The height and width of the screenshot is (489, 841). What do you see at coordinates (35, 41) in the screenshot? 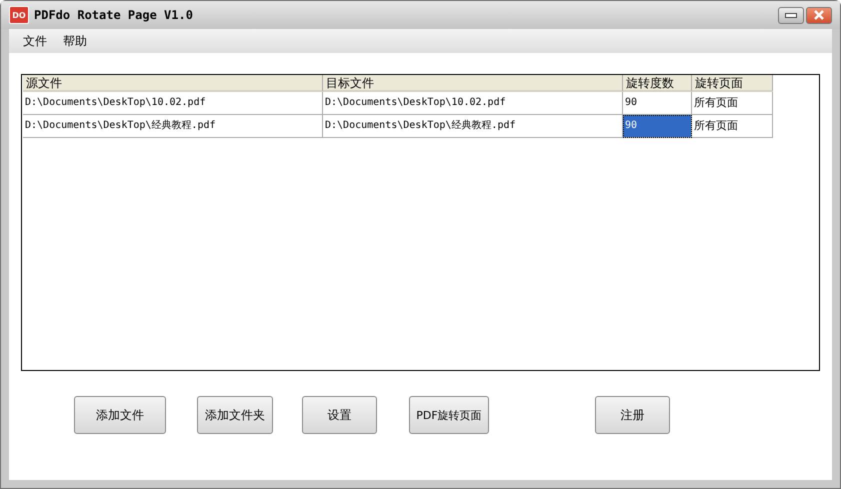
I see `menu-item: 文件` at bounding box center [35, 41].